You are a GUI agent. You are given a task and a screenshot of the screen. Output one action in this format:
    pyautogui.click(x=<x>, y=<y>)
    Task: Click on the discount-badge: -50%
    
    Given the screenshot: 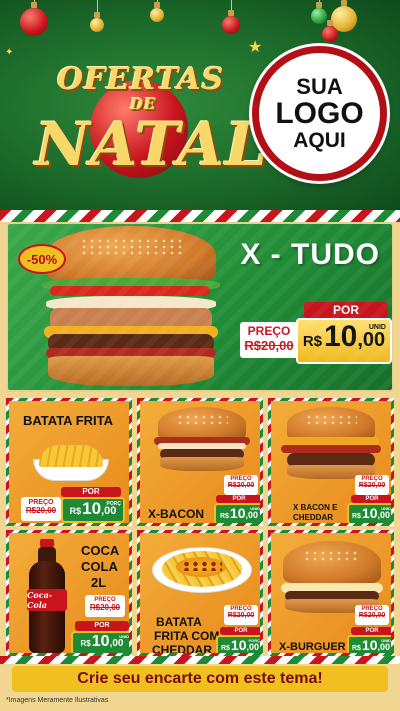 What is the action you would take?
    pyautogui.click(x=42, y=259)
    